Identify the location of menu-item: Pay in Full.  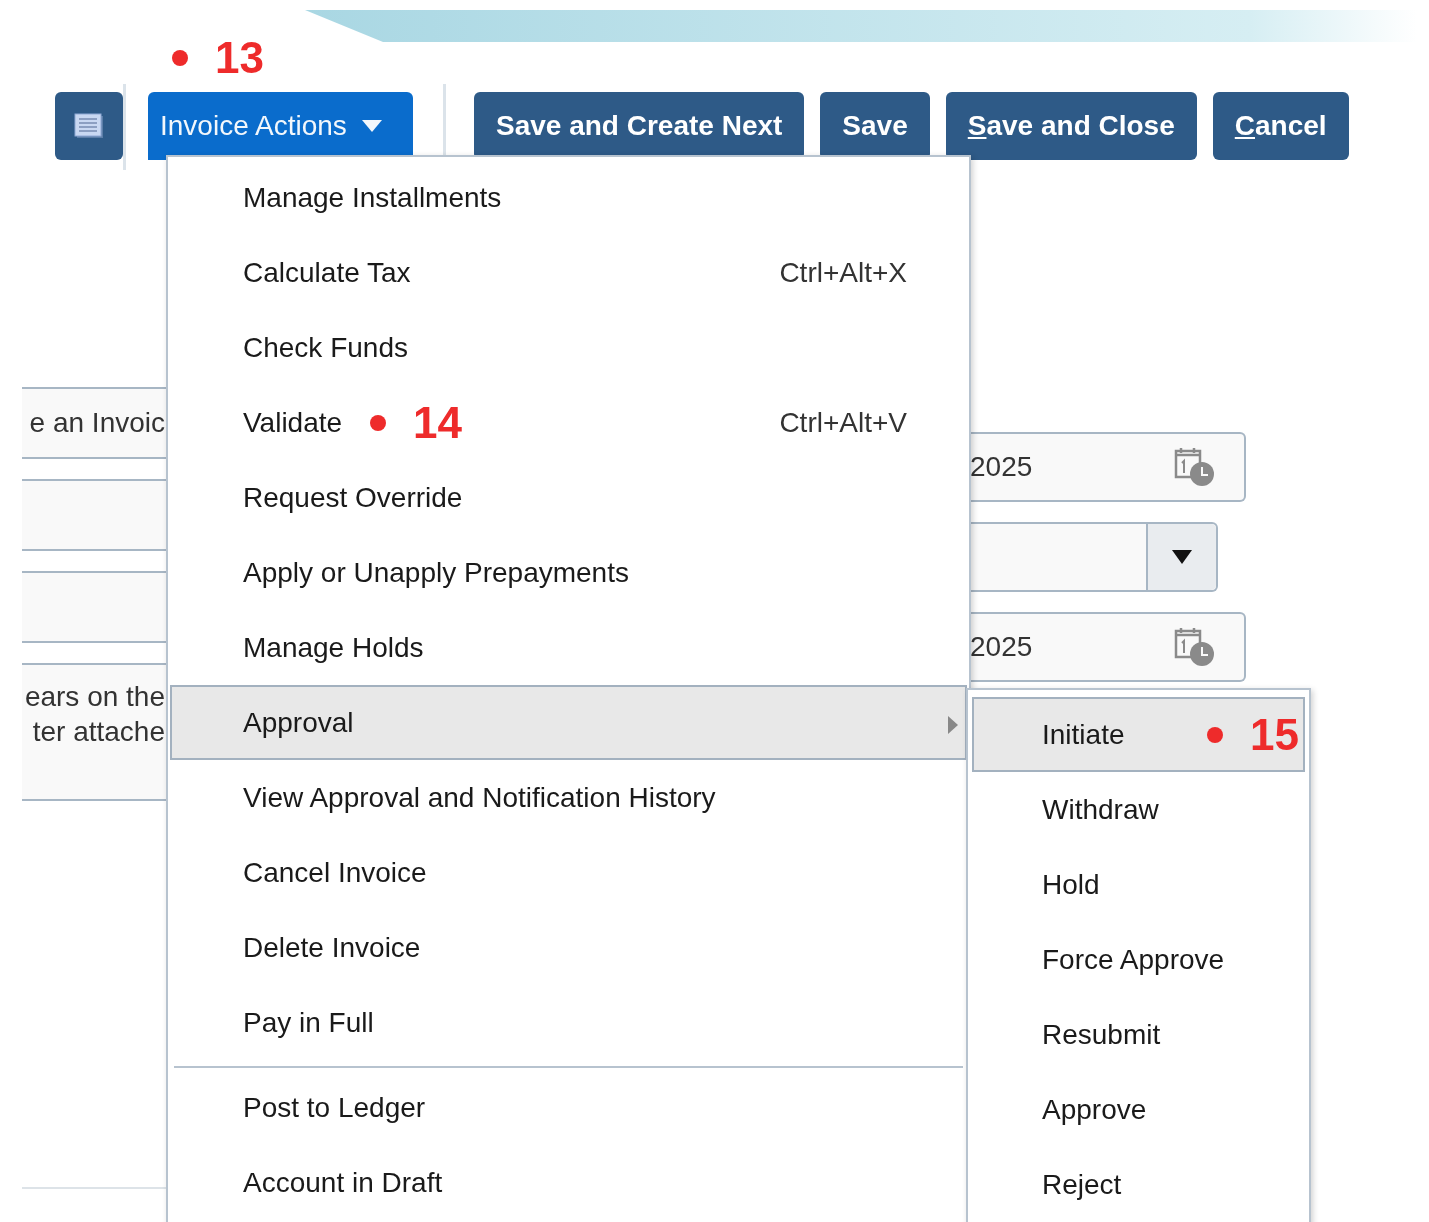
(568, 1022).